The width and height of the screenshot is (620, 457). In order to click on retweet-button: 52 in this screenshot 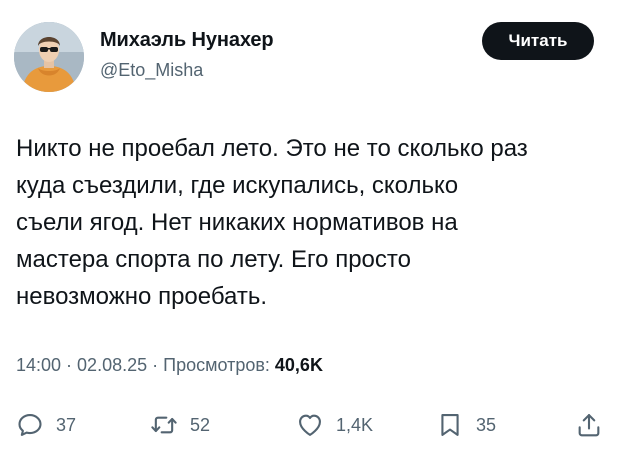, I will do `click(180, 425)`.